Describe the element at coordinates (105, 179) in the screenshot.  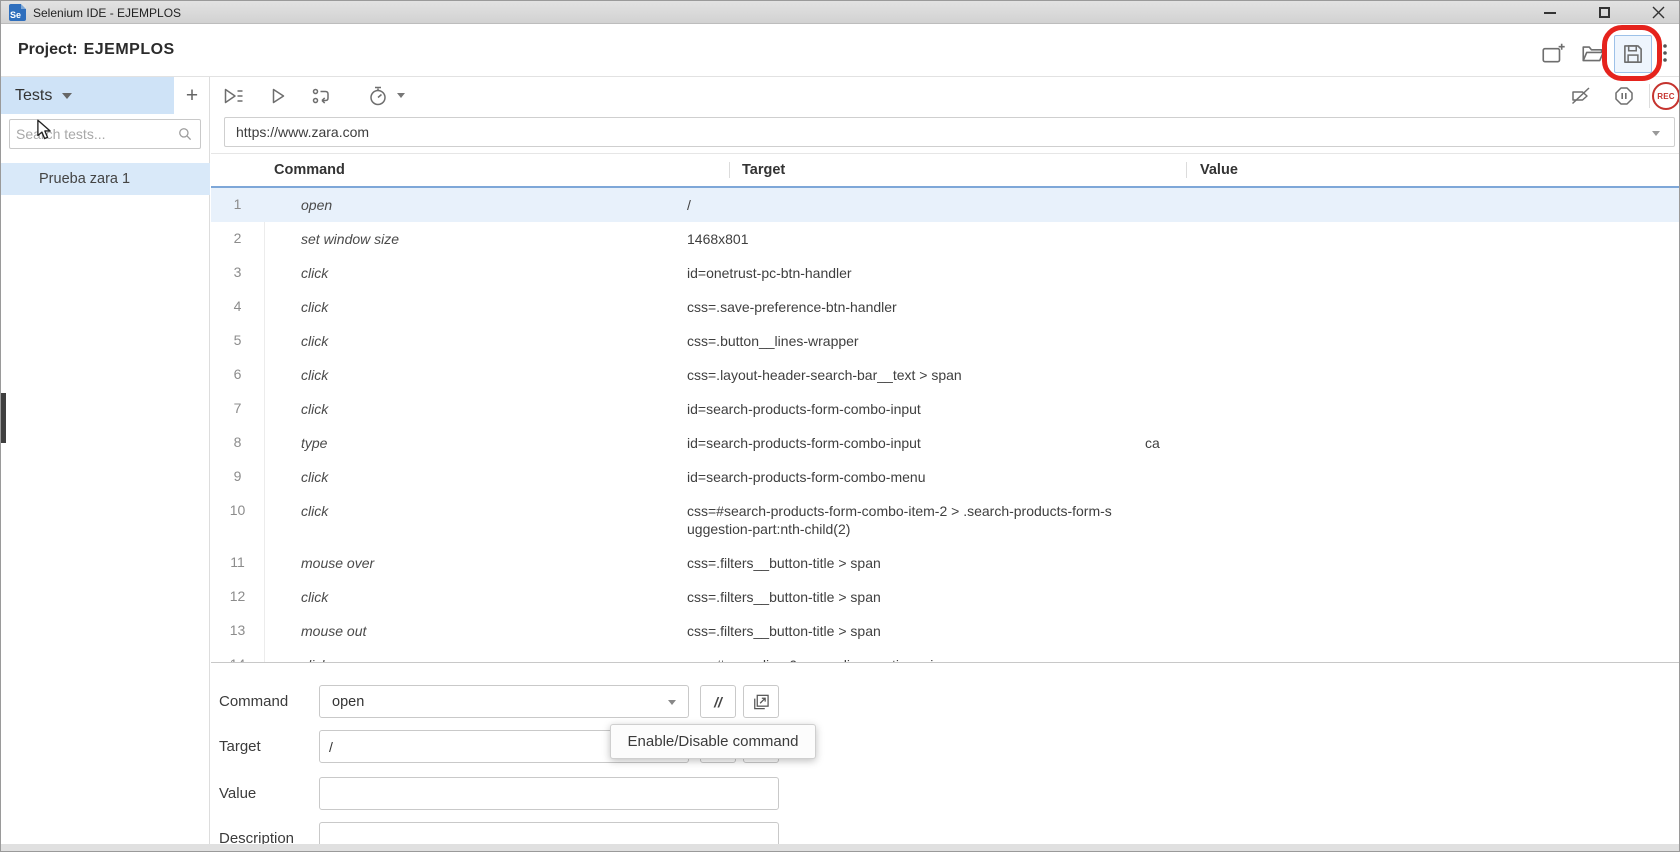
I see `sidebar-item-test: Prueba zara 1` at that location.